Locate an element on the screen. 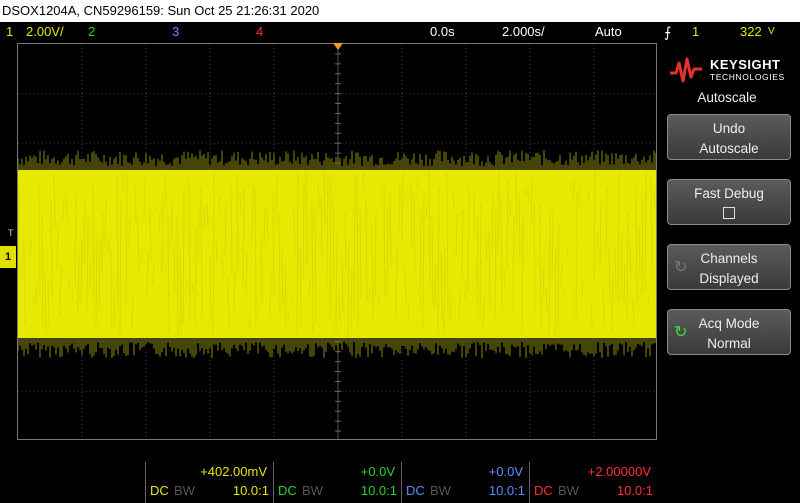  time-delay: 0.0s is located at coordinates (442, 32).